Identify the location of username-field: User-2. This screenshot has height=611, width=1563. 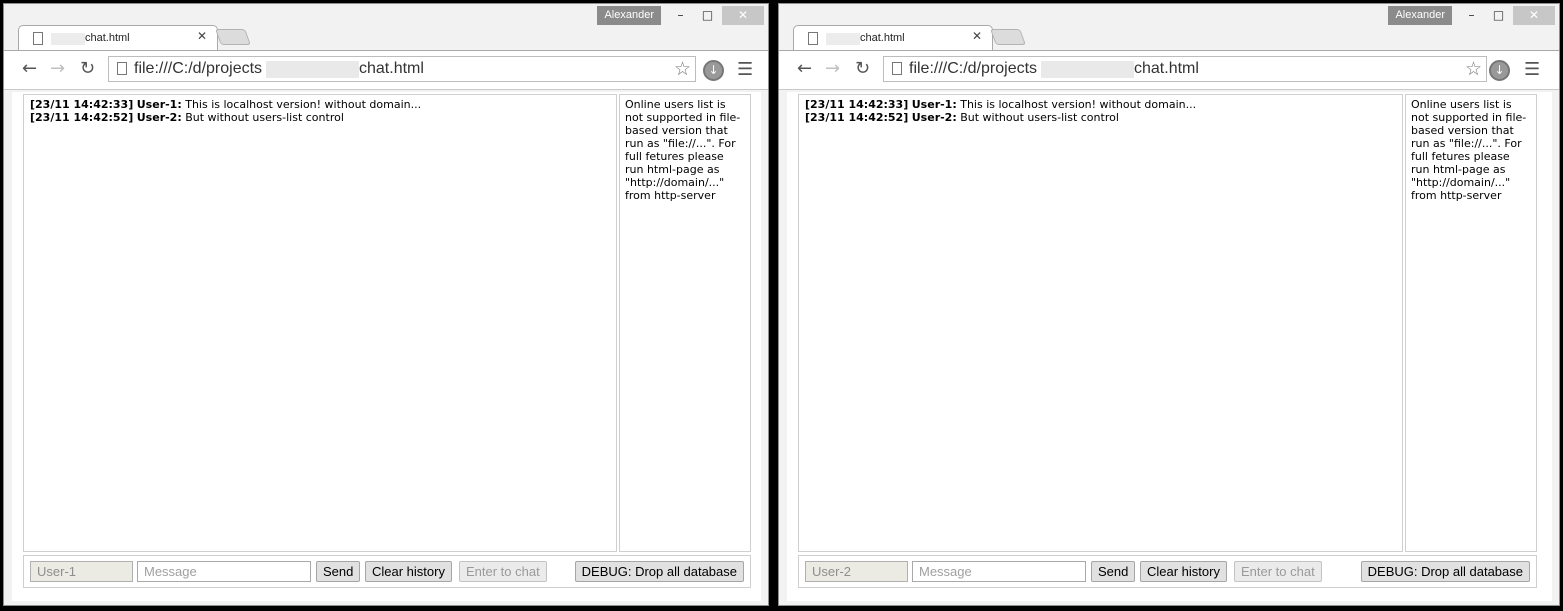
(856, 571).